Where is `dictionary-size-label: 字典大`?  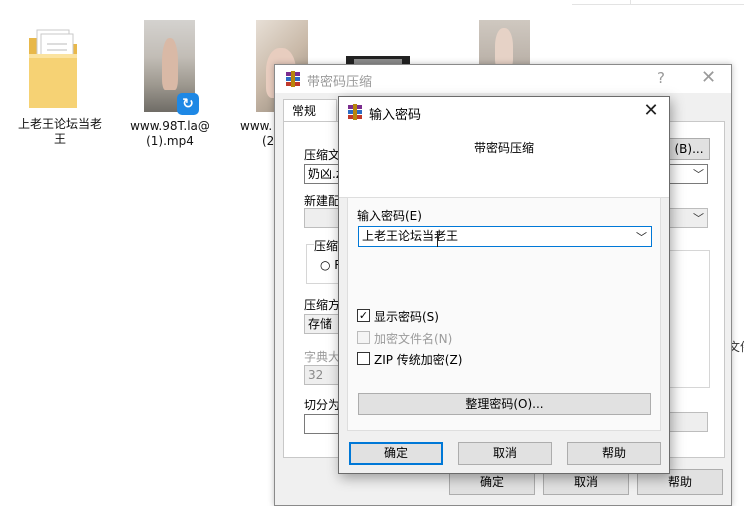
dictionary-size-label: 字典大 is located at coordinates (322, 357).